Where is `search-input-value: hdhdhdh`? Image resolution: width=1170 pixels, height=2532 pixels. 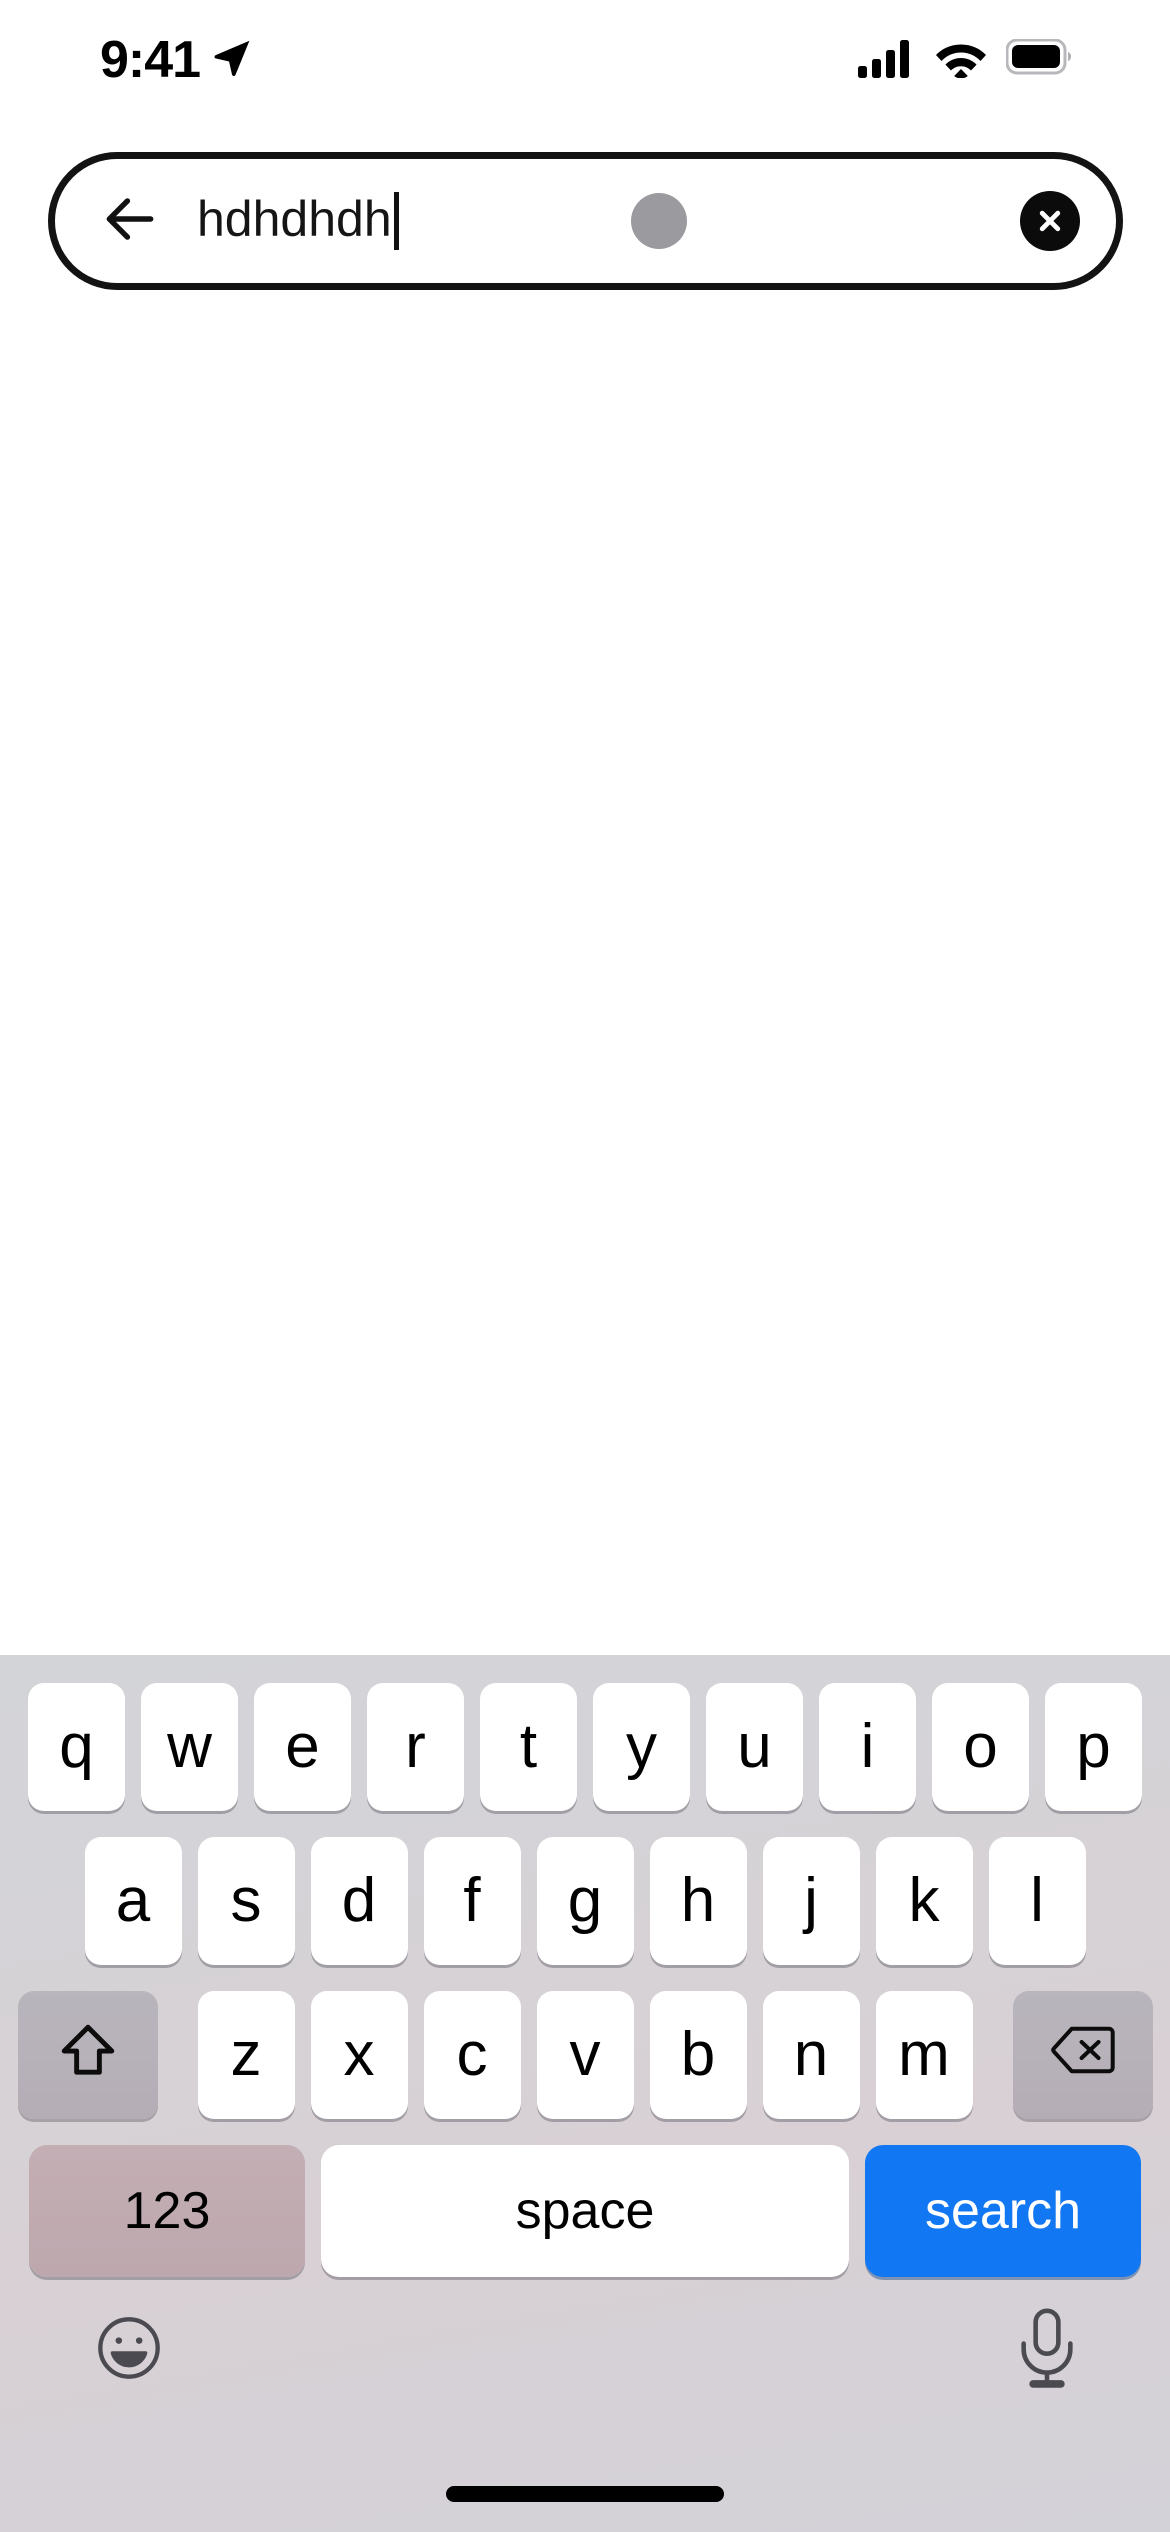 search-input-value: hdhdhdh is located at coordinates (294, 219).